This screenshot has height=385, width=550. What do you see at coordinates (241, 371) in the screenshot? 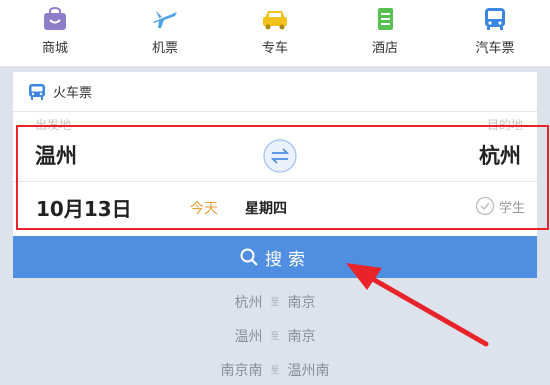
I see `history-from: 南京南` at bounding box center [241, 371].